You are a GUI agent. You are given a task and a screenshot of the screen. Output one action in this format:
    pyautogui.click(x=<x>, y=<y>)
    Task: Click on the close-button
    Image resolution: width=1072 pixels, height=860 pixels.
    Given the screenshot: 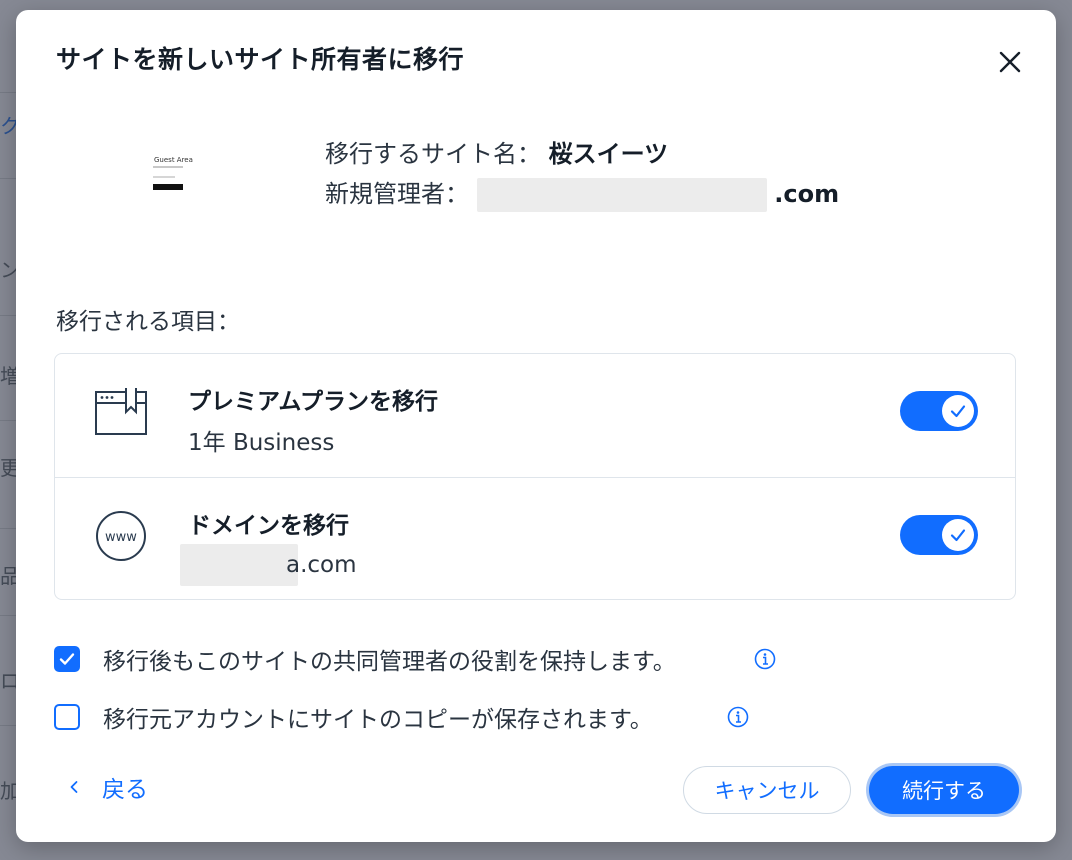 What is the action you would take?
    pyautogui.click(x=1010, y=62)
    